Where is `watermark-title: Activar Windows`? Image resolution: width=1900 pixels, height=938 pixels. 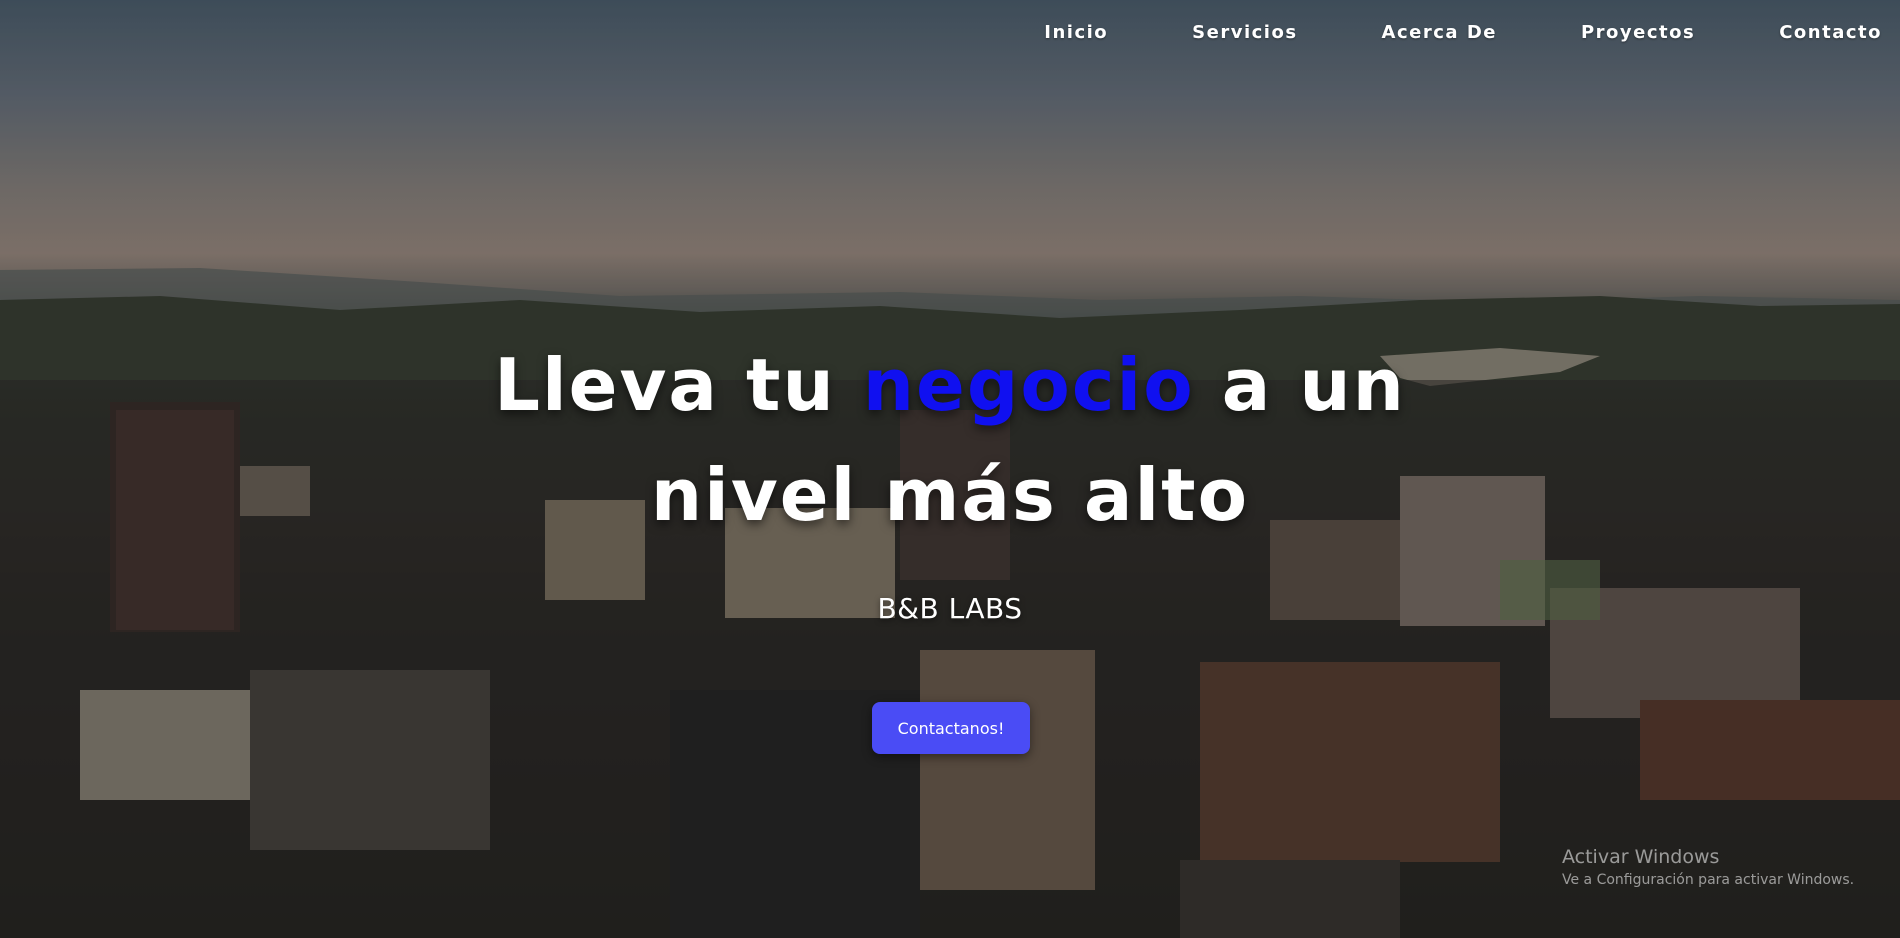 watermark-title: Activar Windows is located at coordinates (1641, 857).